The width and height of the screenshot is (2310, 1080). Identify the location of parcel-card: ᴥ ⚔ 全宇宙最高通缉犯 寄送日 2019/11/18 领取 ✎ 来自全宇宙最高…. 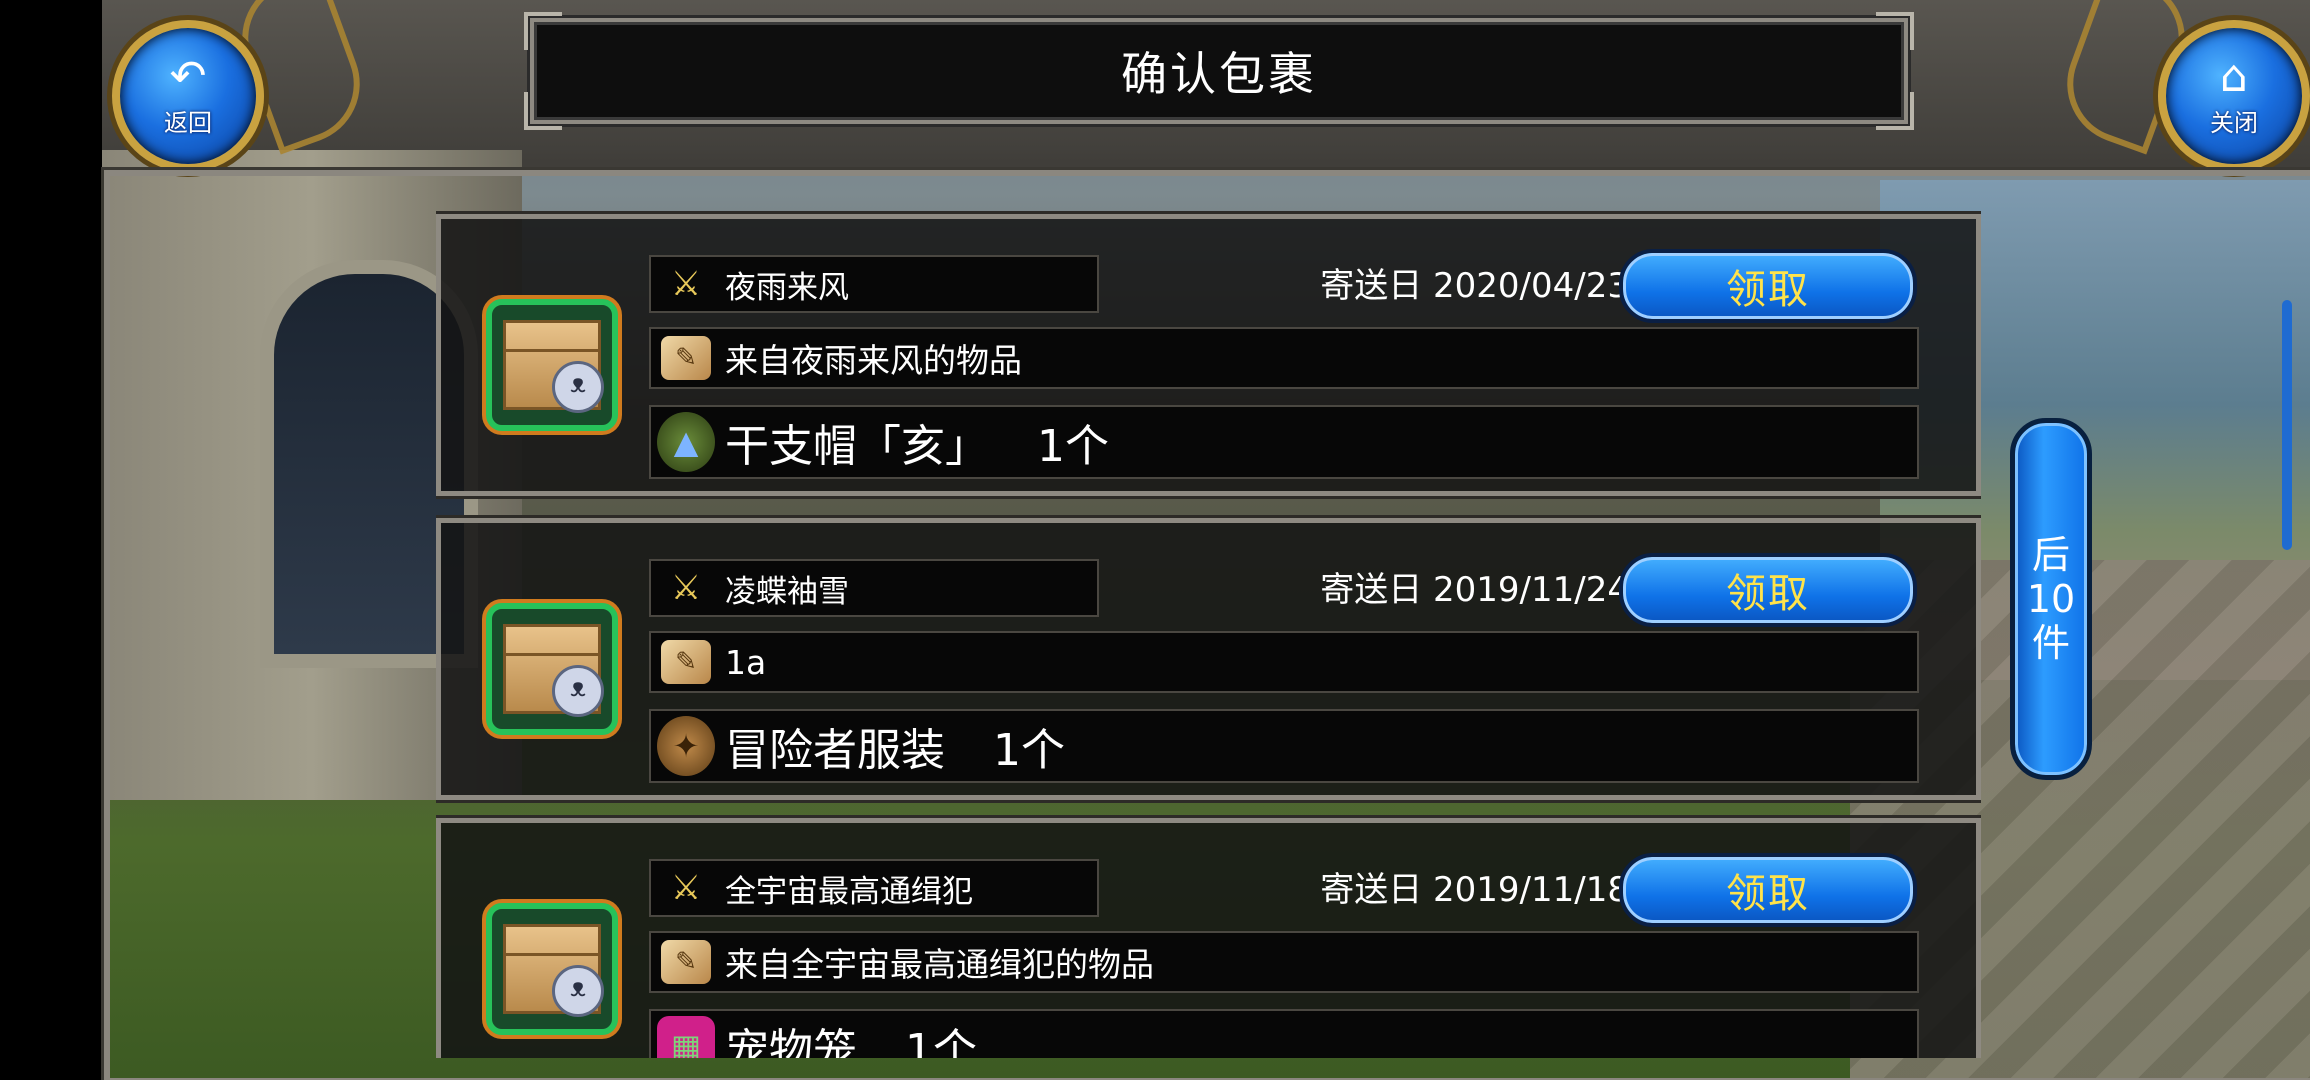
(1208, 938).